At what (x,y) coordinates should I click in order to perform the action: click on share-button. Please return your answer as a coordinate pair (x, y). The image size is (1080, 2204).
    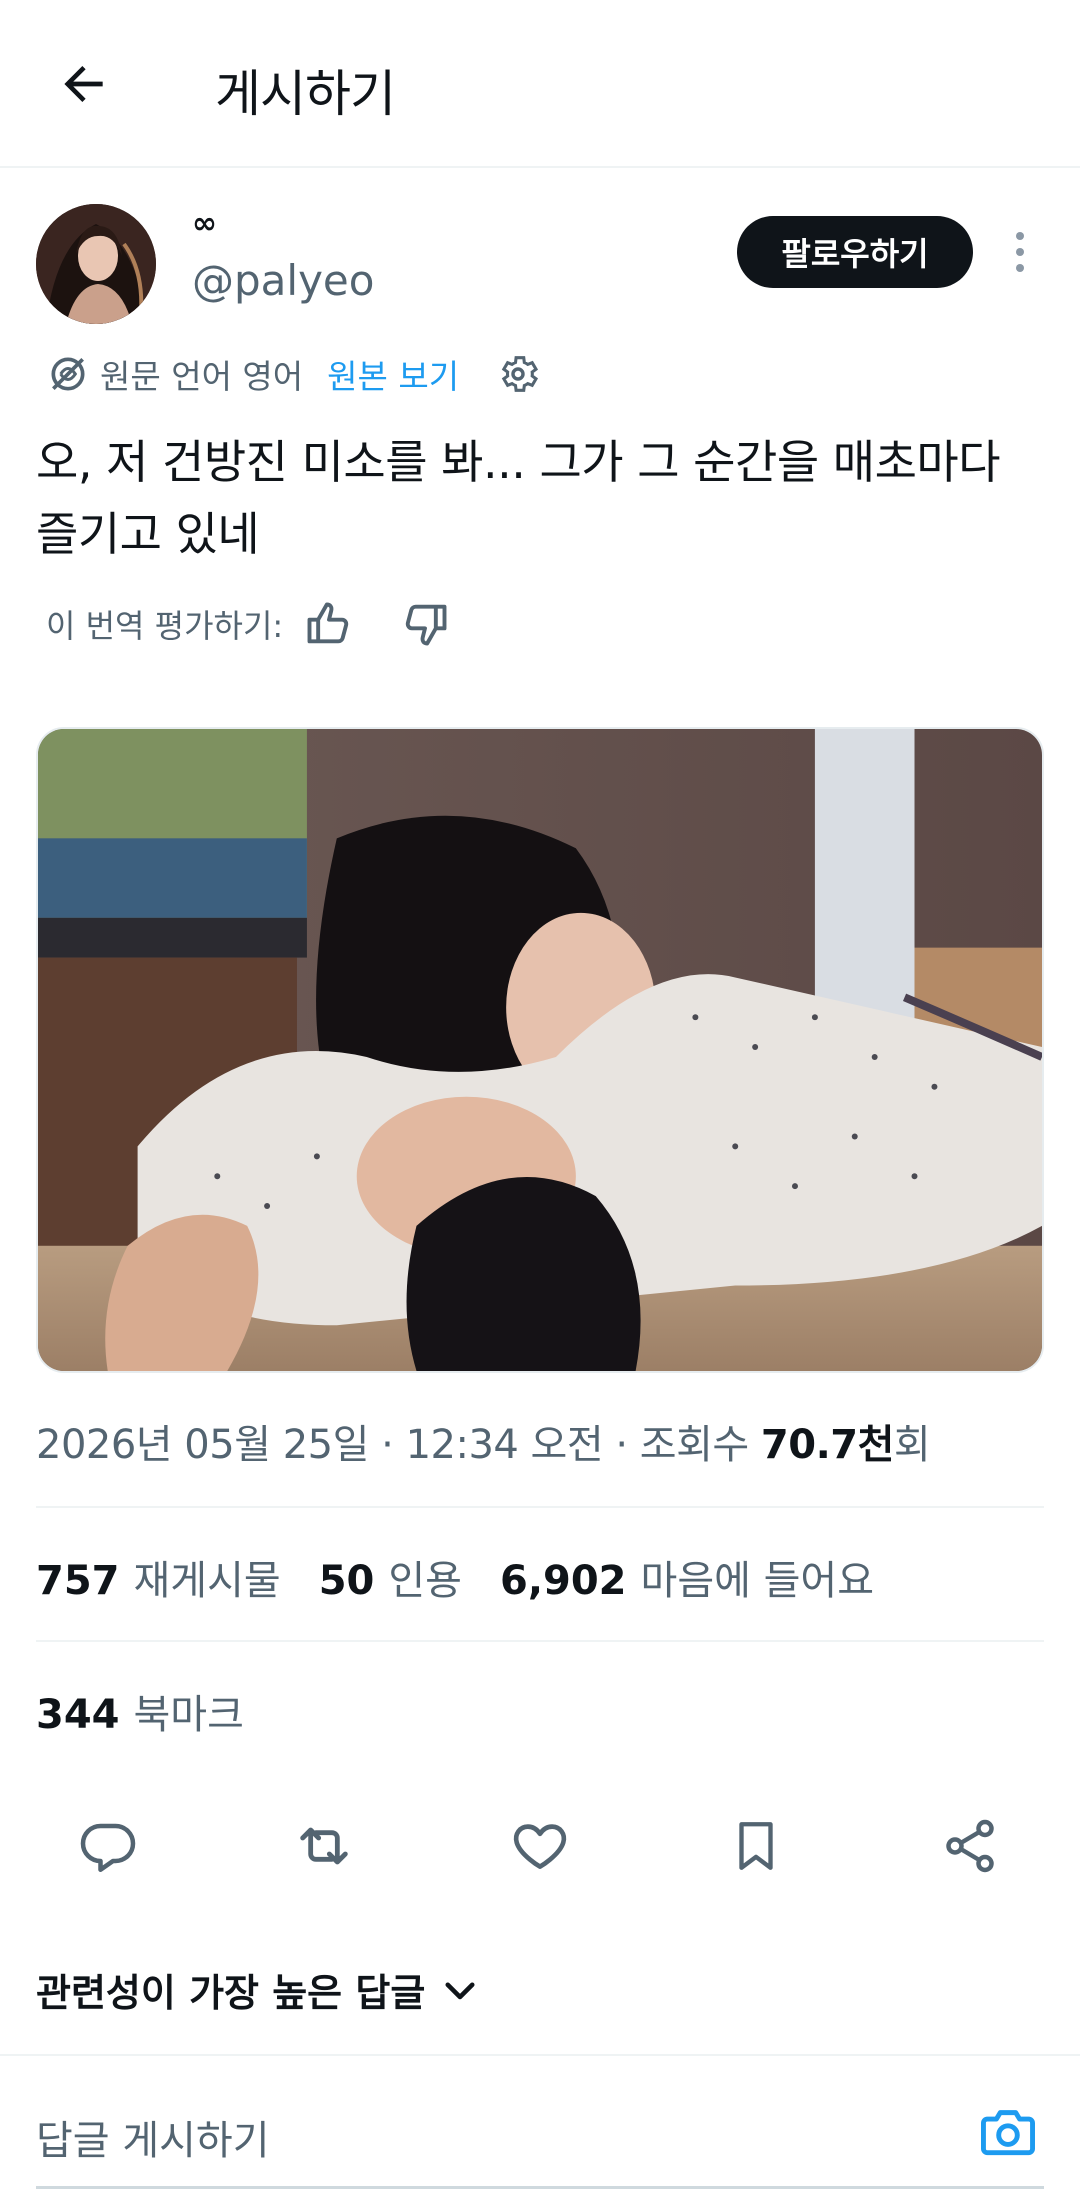
    Looking at the image, I should click on (970, 1846).